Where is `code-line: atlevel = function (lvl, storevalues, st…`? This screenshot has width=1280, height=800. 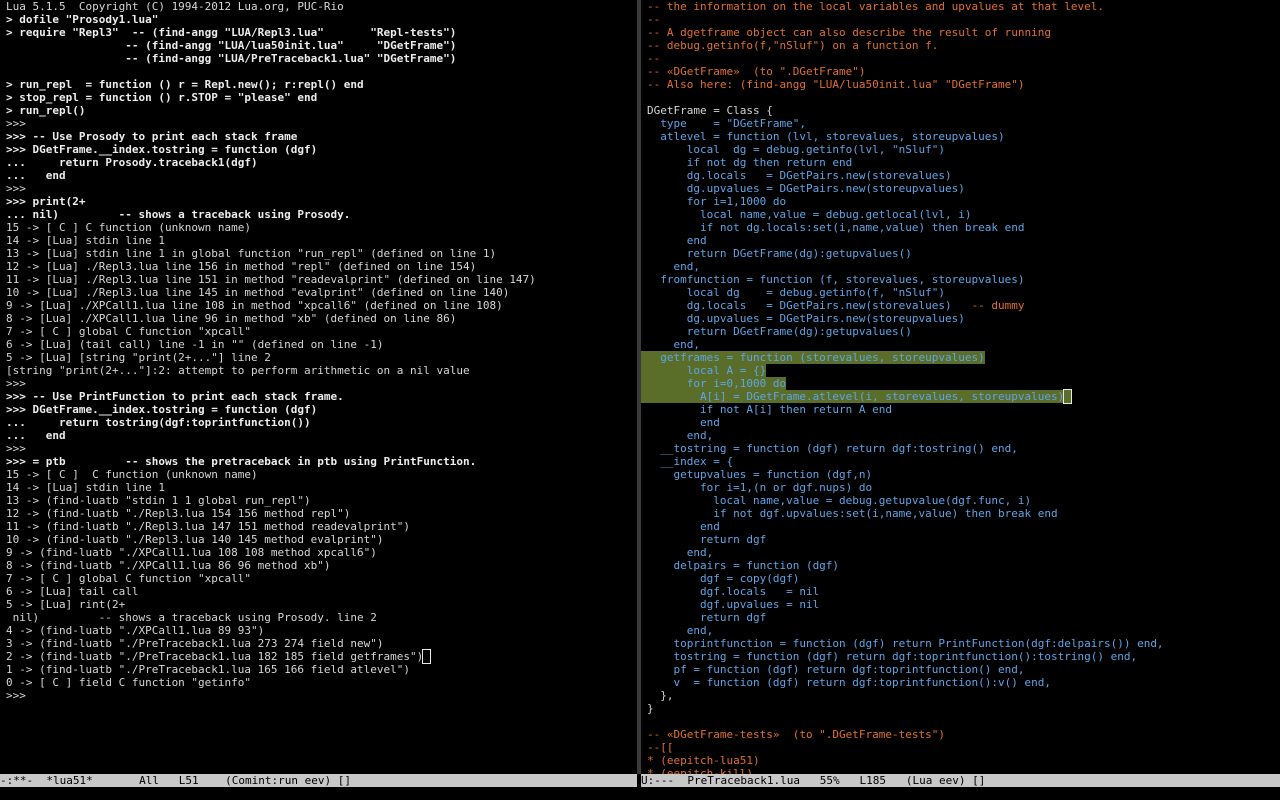 code-line: atlevel = function (lvl, storevalues, st… is located at coordinates (960, 136).